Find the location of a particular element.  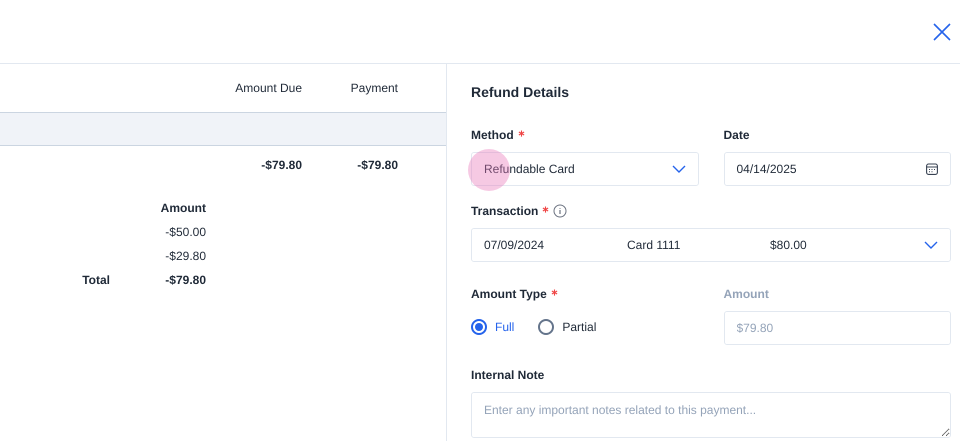

column-header: Amount Due is located at coordinates (268, 88).